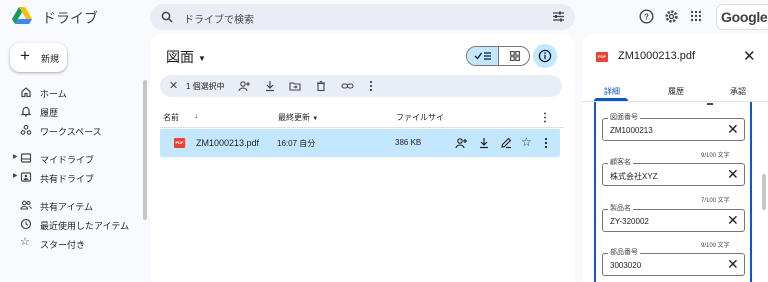 The width and height of the screenshot is (768, 282). What do you see at coordinates (360, 143) in the screenshot?
I see `table-row: PDF ZM1000213.pdf 16:07 自分 386 KB ☆` at bounding box center [360, 143].